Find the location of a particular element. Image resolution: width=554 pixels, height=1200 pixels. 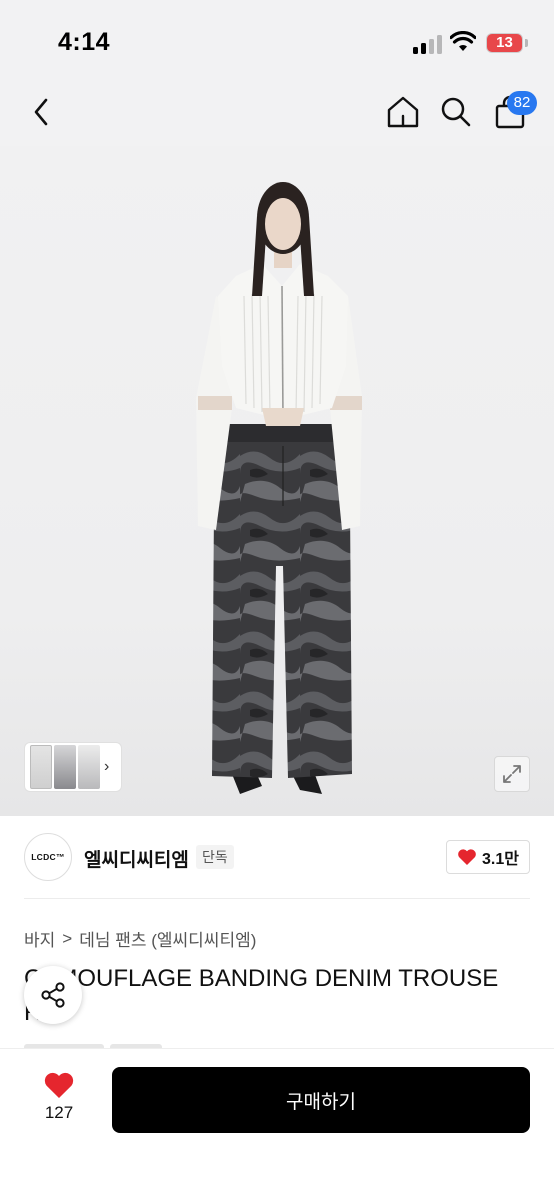

breadcrumb: 바지 > 데님 팬츠 (엘씨디씨티엠) is located at coordinates (140, 938).